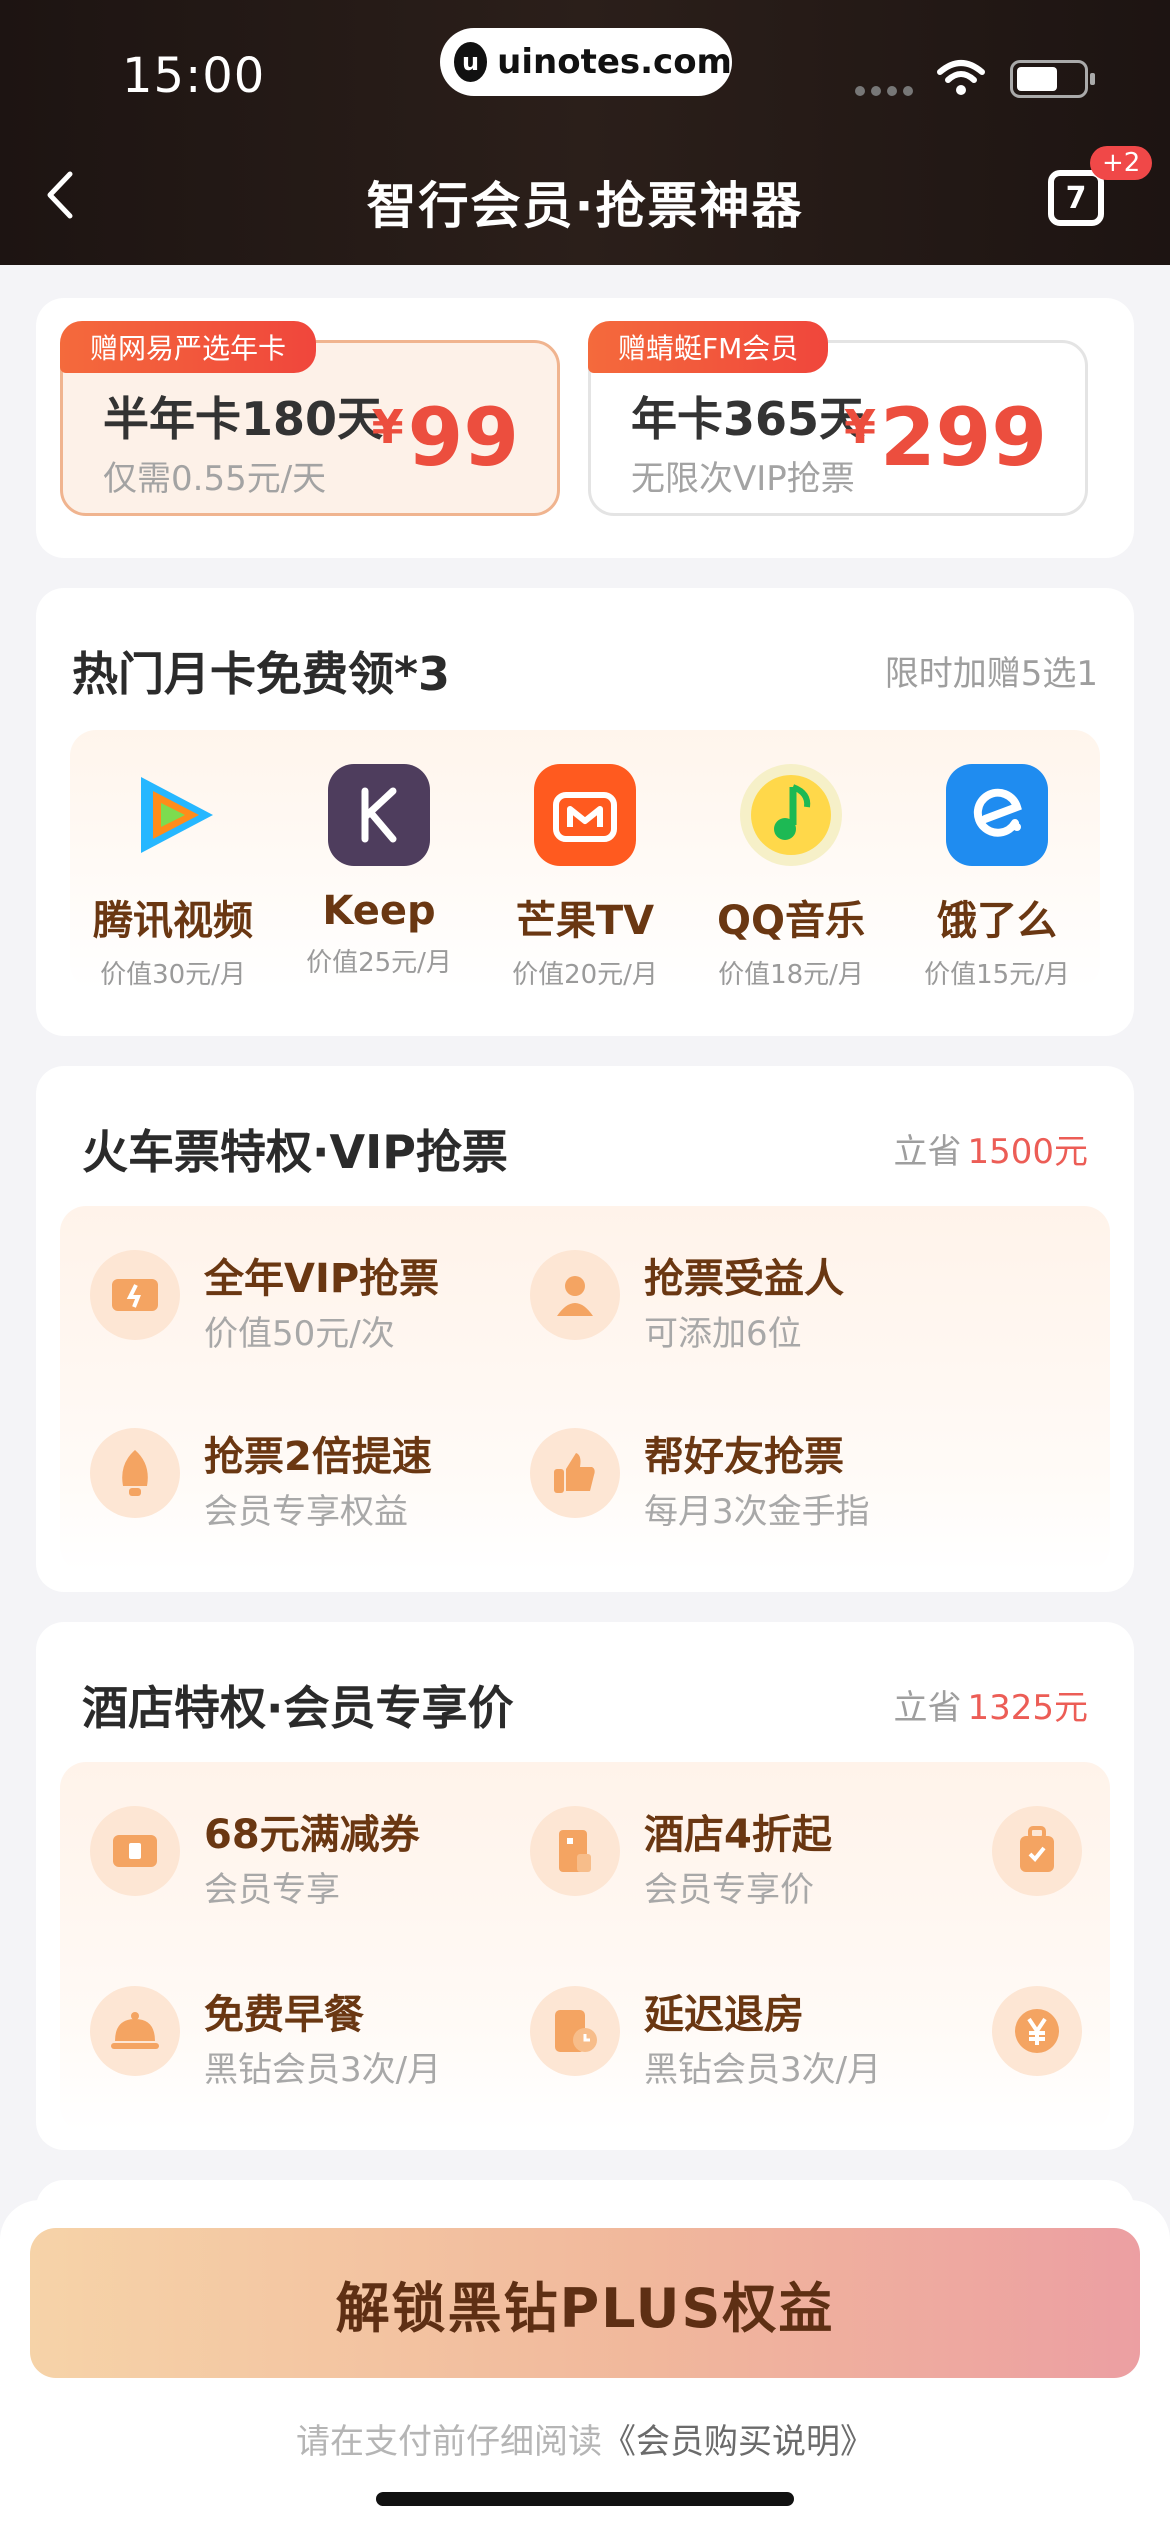 Image resolution: width=1170 pixels, height=2532 pixels. What do you see at coordinates (708, 347) in the screenshot?
I see `plan-tag: 赠蜻蜓FM会员` at bounding box center [708, 347].